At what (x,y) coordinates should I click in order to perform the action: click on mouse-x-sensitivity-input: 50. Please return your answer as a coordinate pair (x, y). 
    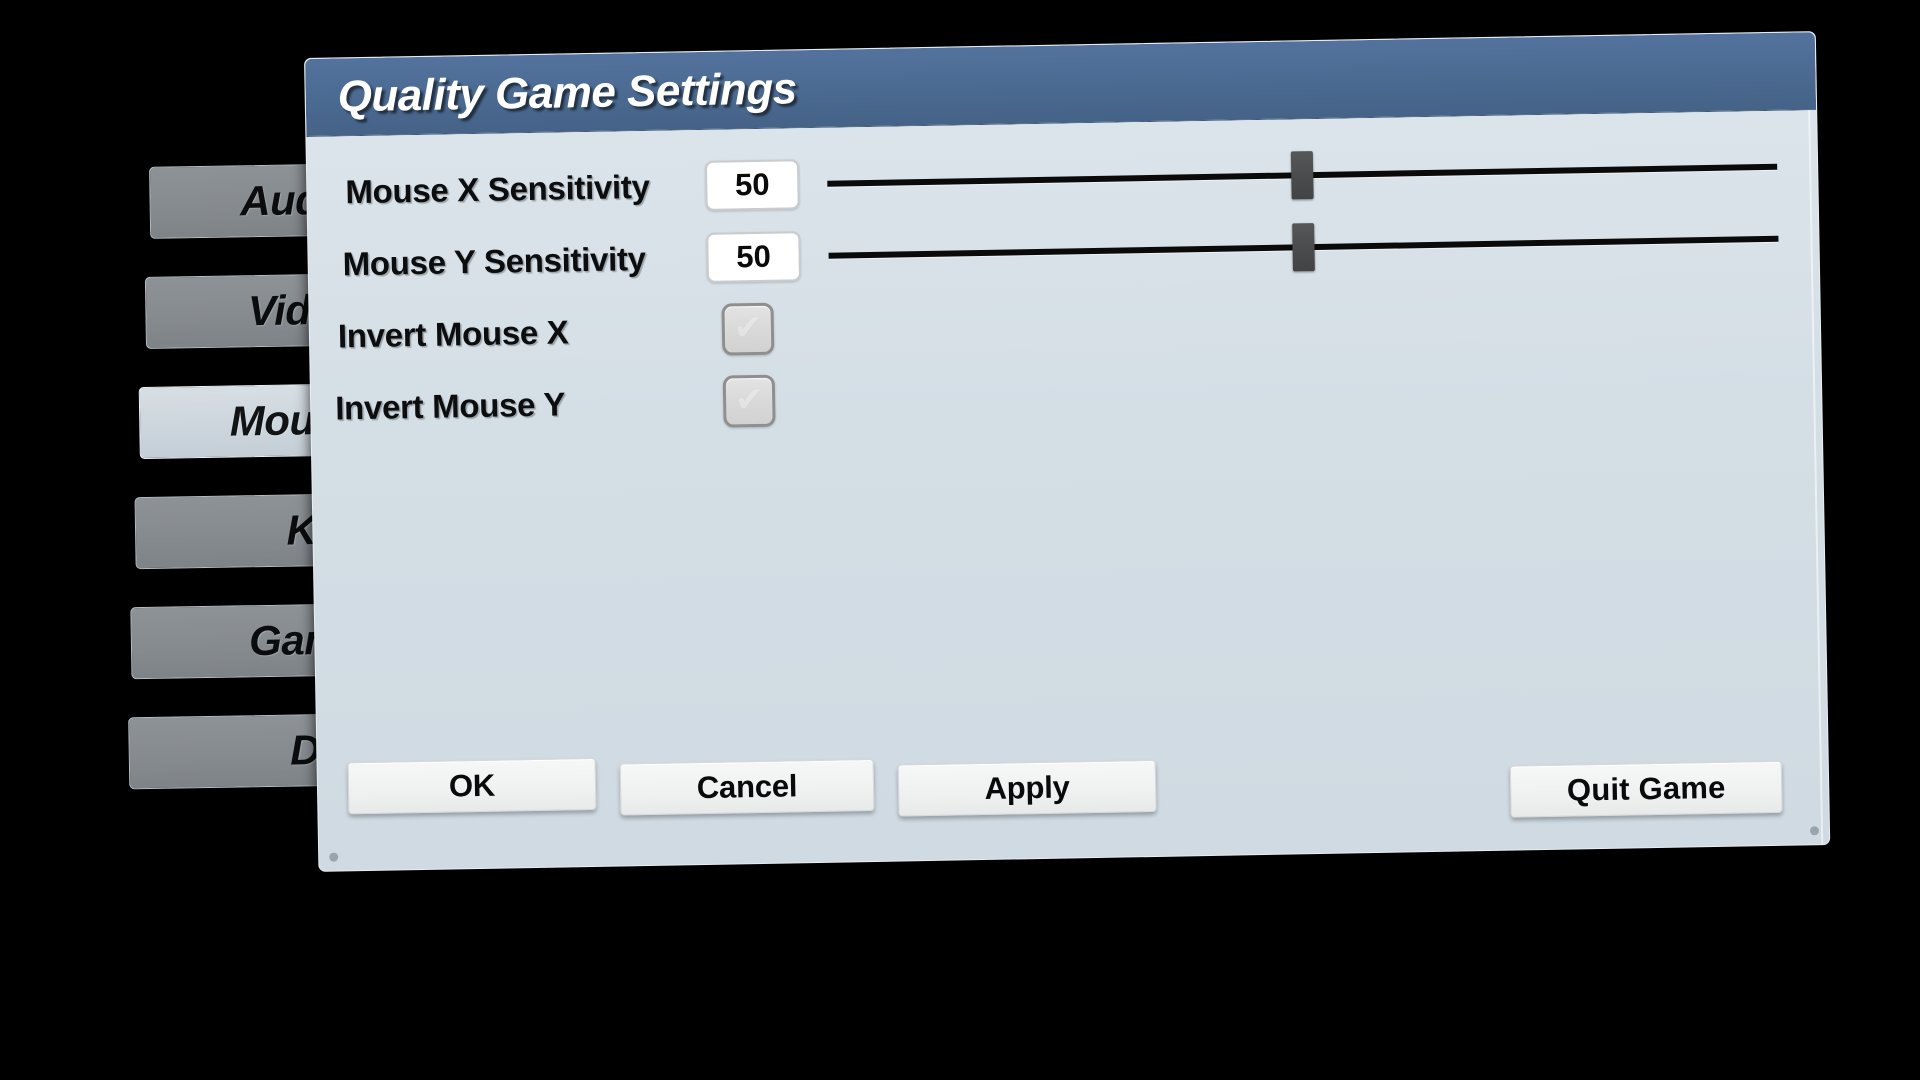
    Looking at the image, I should click on (752, 185).